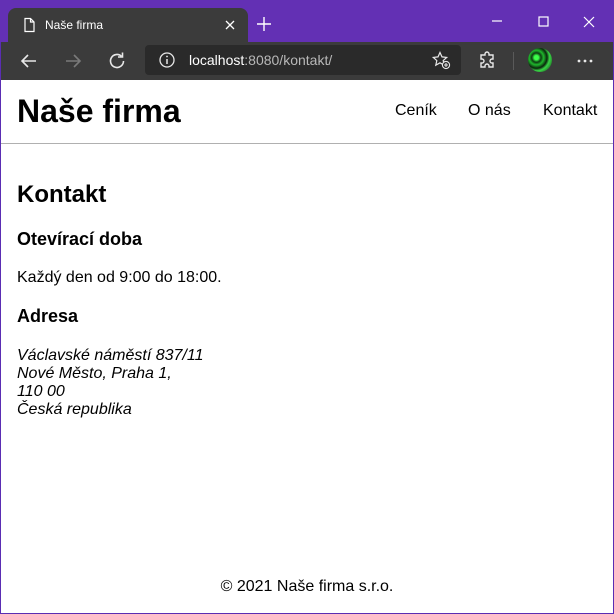  Describe the element at coordinates (489, 111) in the screenshot. I see `nav-link-o-nas: O nás` at that location.